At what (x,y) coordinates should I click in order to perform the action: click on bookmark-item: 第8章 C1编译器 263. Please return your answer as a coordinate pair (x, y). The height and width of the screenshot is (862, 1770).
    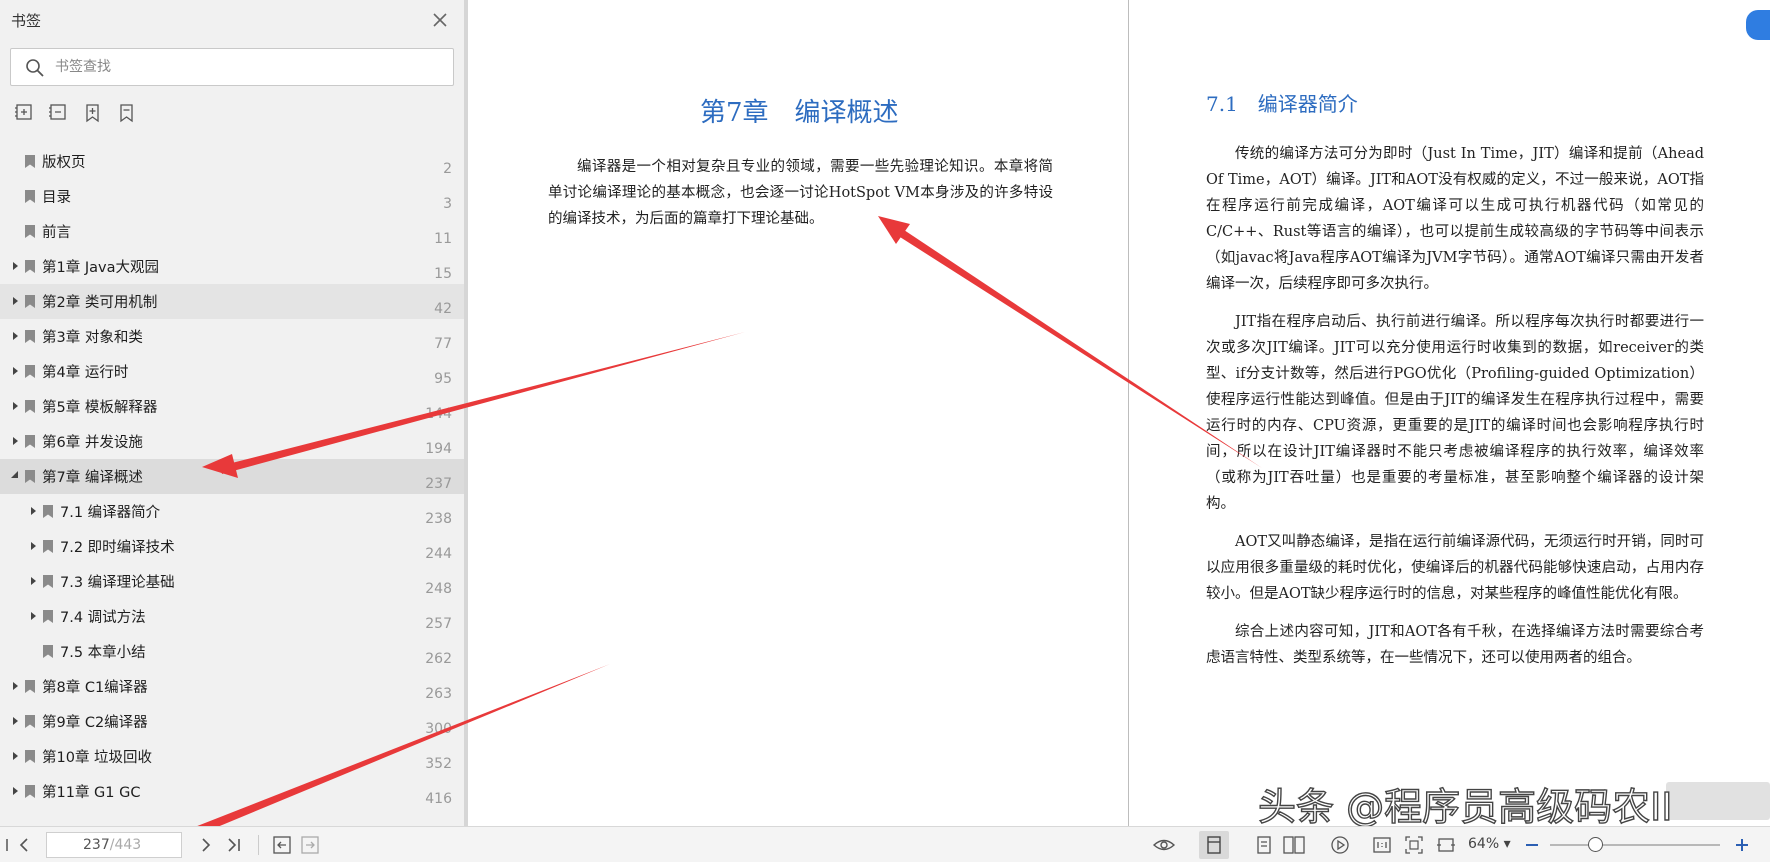
    Looking at the image, I should click on (232, 686).